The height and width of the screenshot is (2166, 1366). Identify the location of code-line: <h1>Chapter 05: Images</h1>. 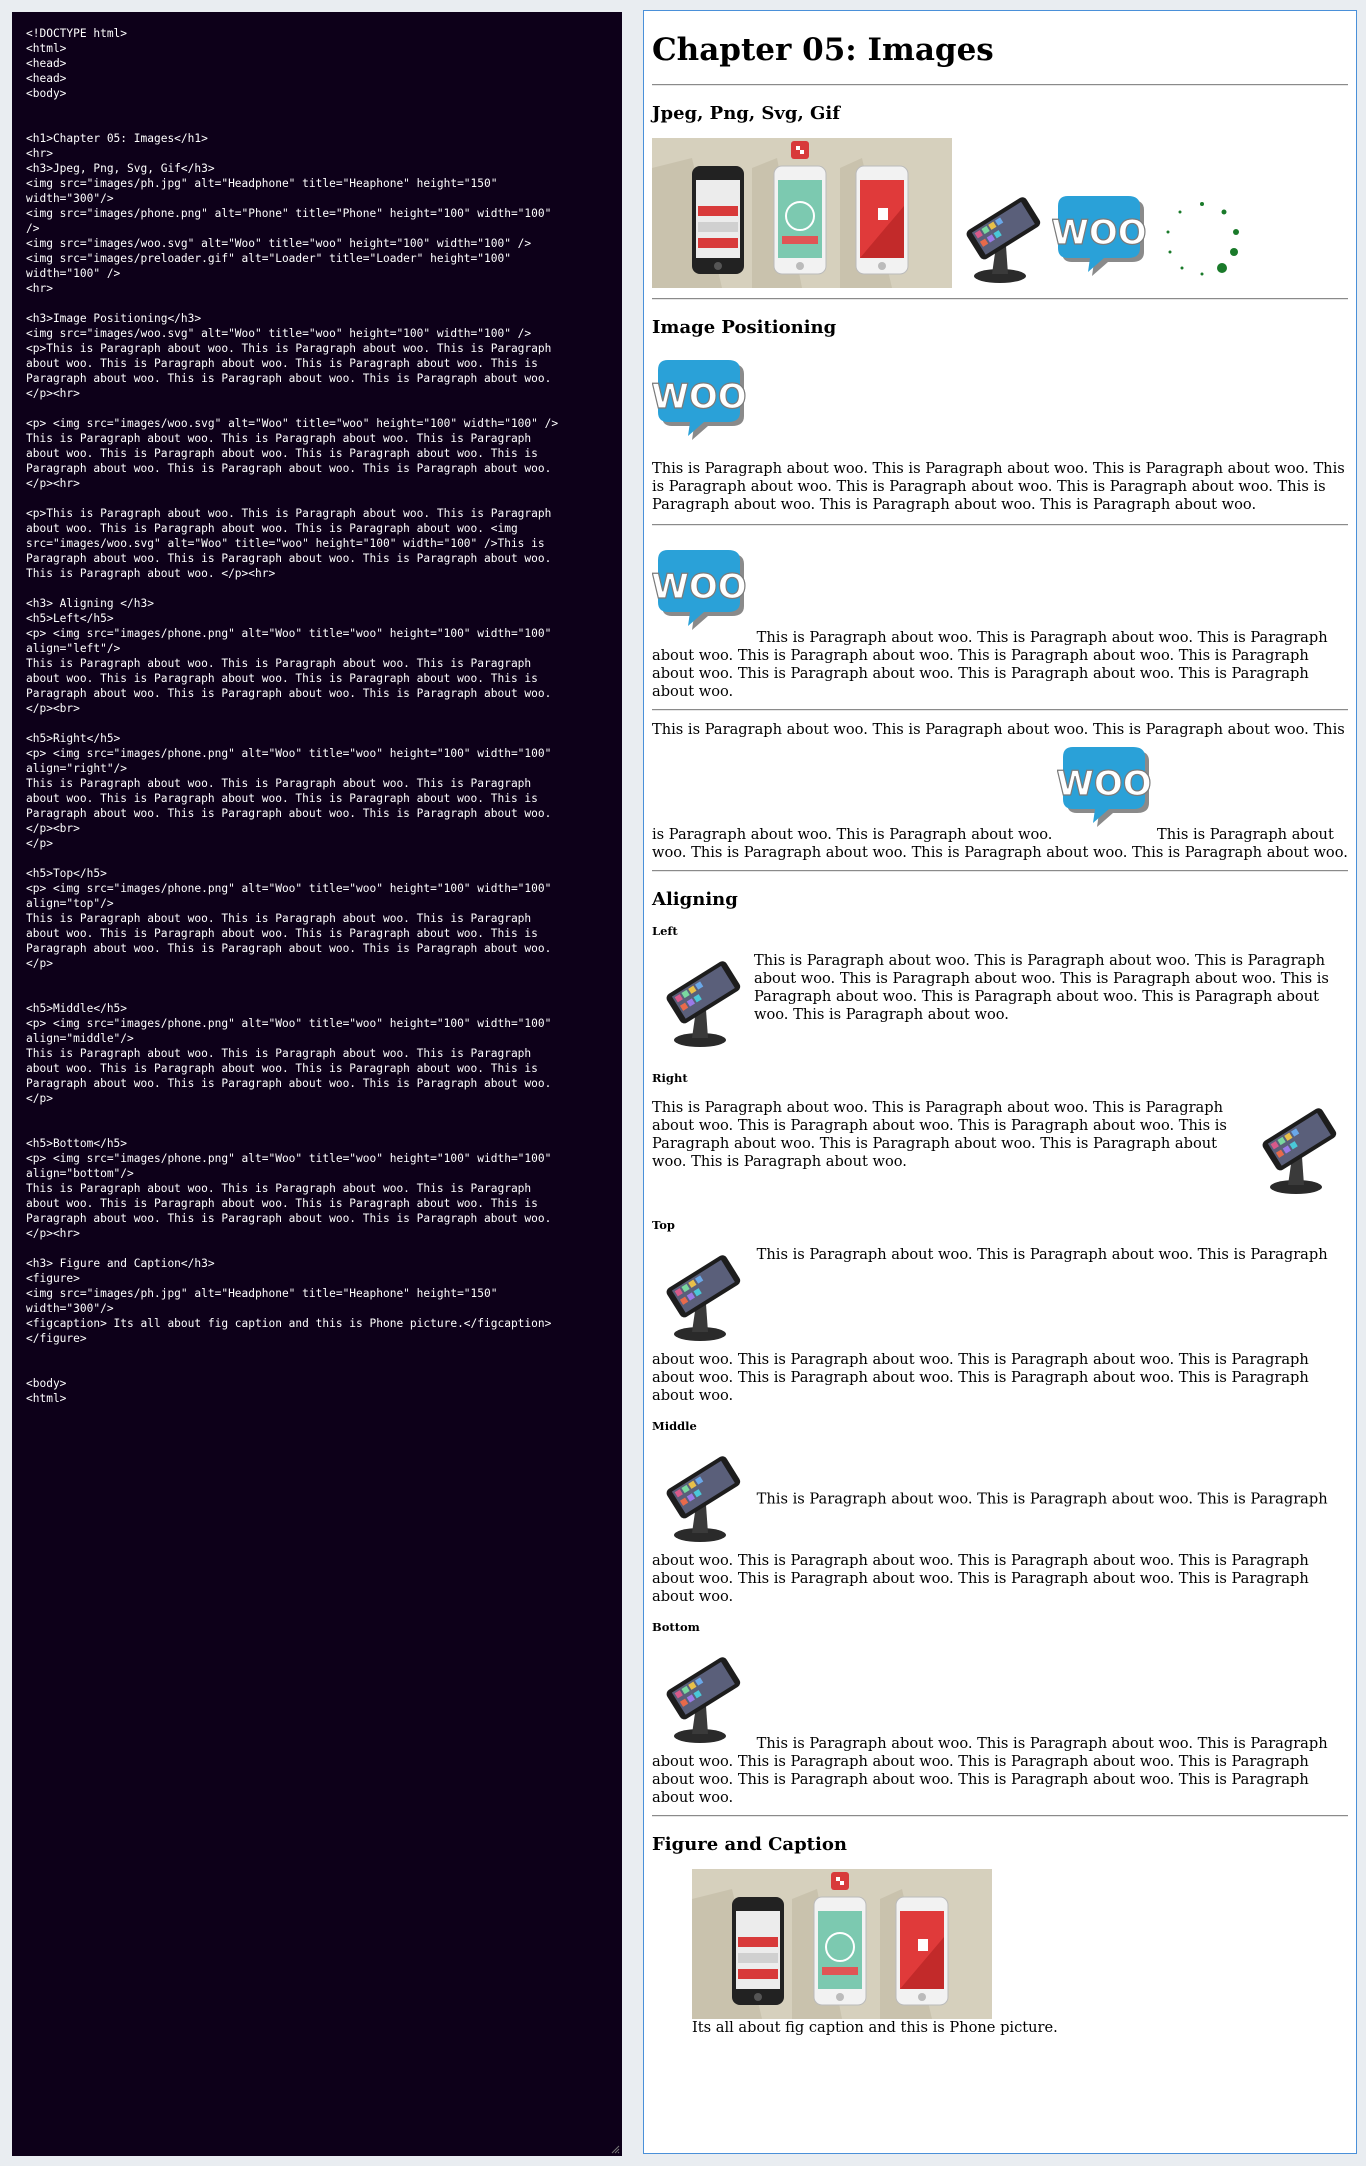
(324, 138).